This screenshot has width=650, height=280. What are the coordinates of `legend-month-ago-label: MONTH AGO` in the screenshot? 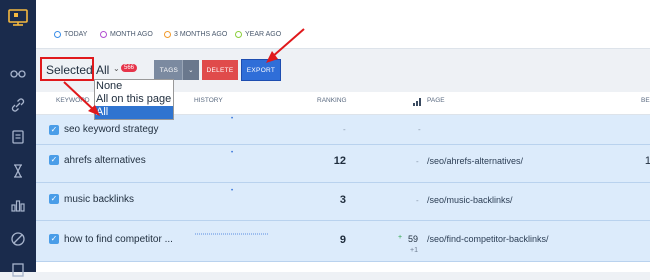 It's located at (131, 34).